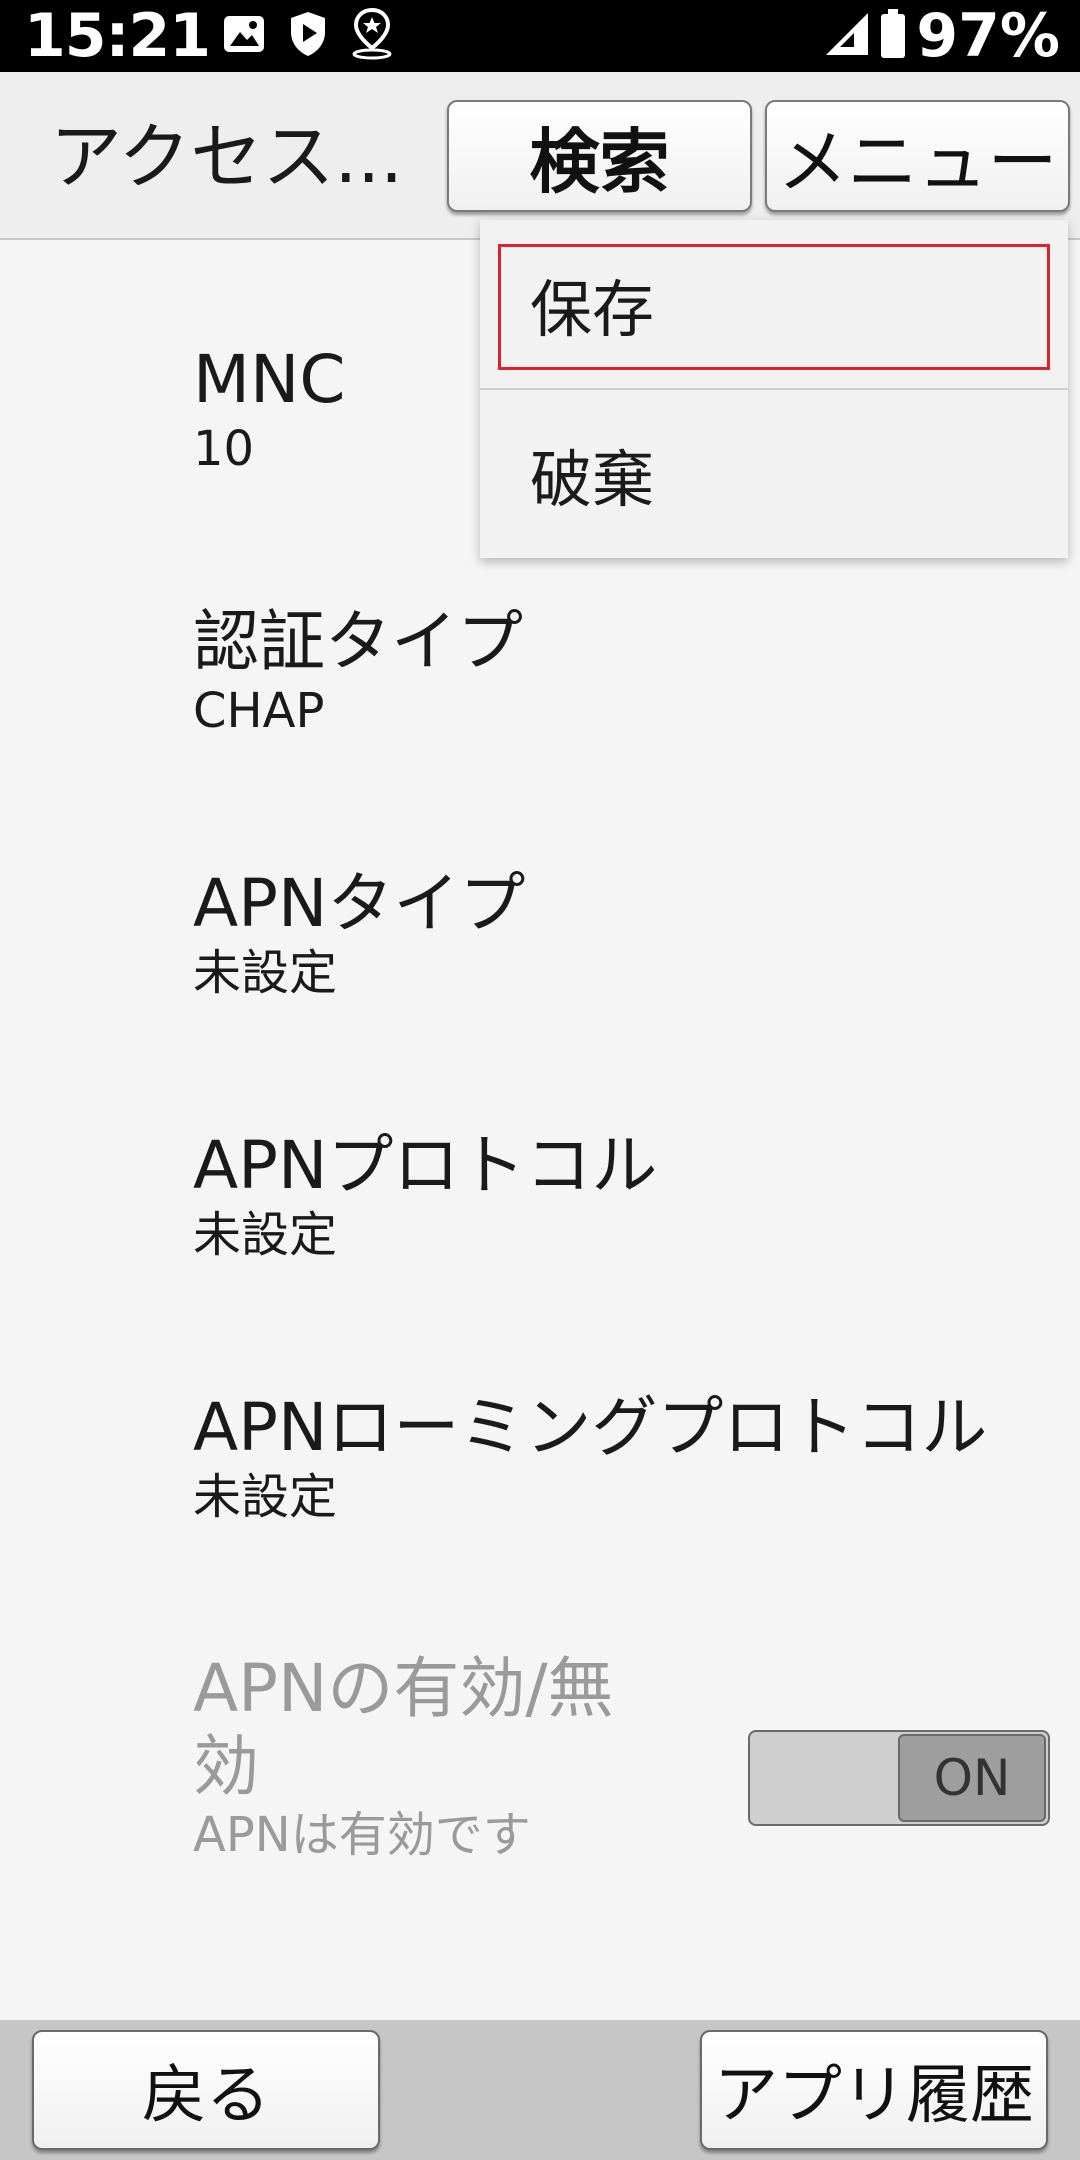 This screenshot has width=1080, height=2160. I want to click on location-pin-icon, so click(372, 35).